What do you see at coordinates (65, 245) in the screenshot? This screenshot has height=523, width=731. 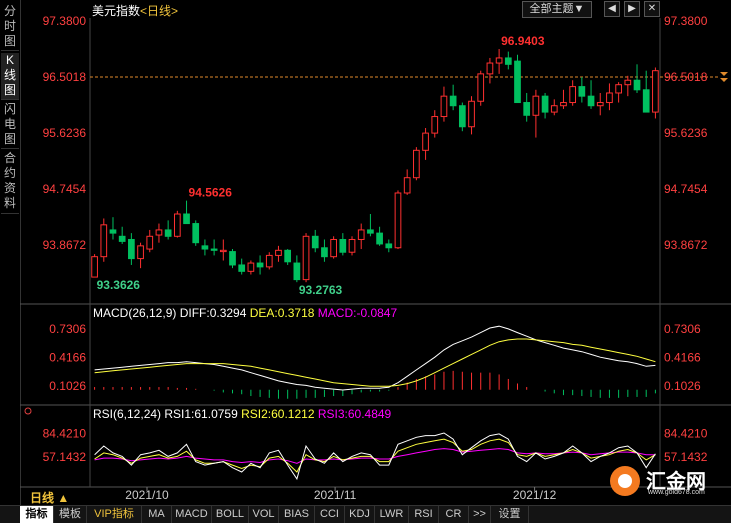 I see `y-tick-label-left: 93.8672` at bounding box center [65, 245].